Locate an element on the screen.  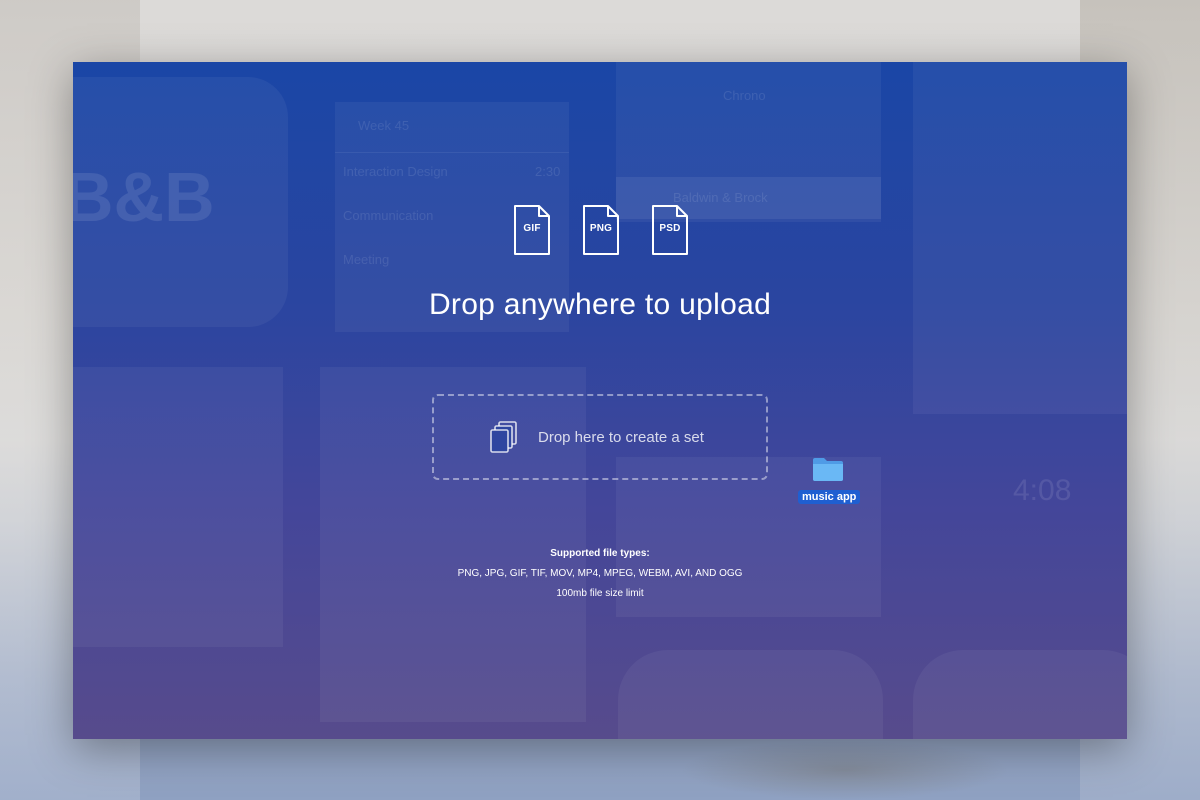
file-psd-label: PSD is located at coordinates (670, 228).